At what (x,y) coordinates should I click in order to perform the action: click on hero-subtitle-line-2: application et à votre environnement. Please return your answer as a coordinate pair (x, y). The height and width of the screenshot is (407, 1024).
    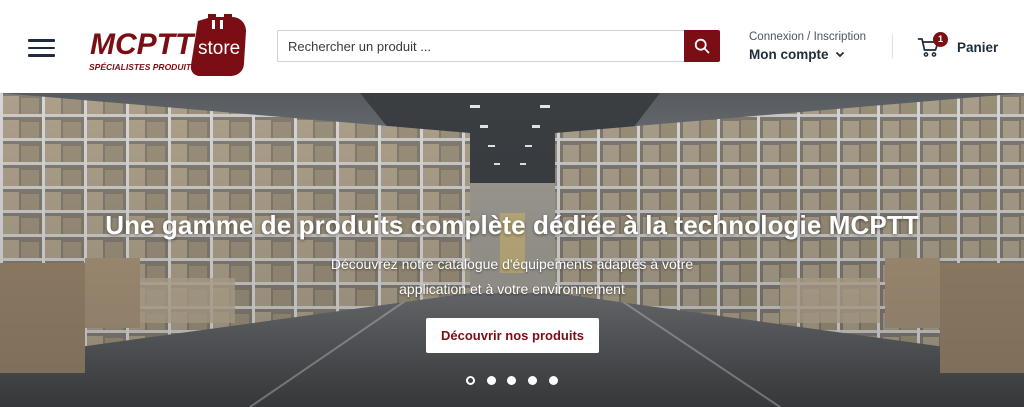
    Looking at the image, I should click on (512, 289).